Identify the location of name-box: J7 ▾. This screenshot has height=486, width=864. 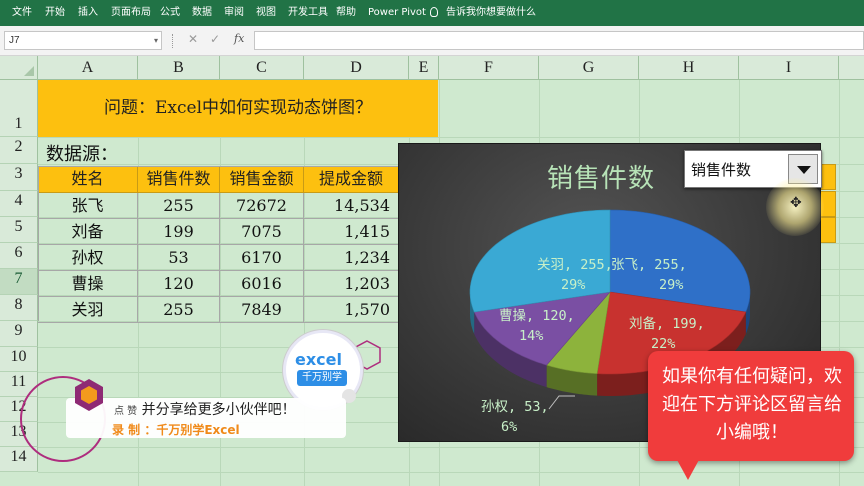
(83, 40).